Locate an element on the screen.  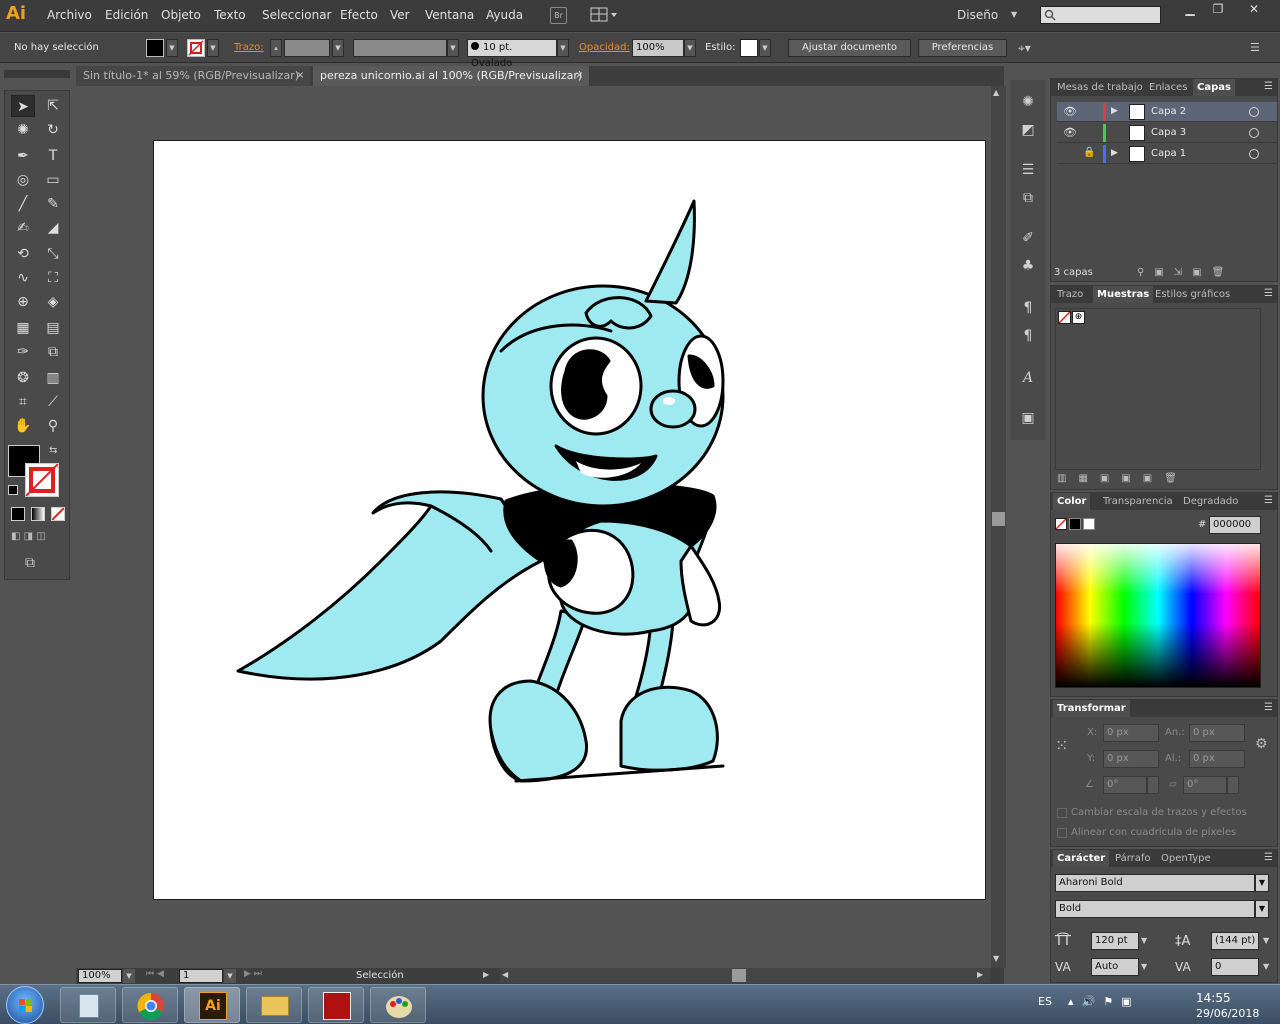
brush-dropdown: ▼ is located at coordinates (563, 48).